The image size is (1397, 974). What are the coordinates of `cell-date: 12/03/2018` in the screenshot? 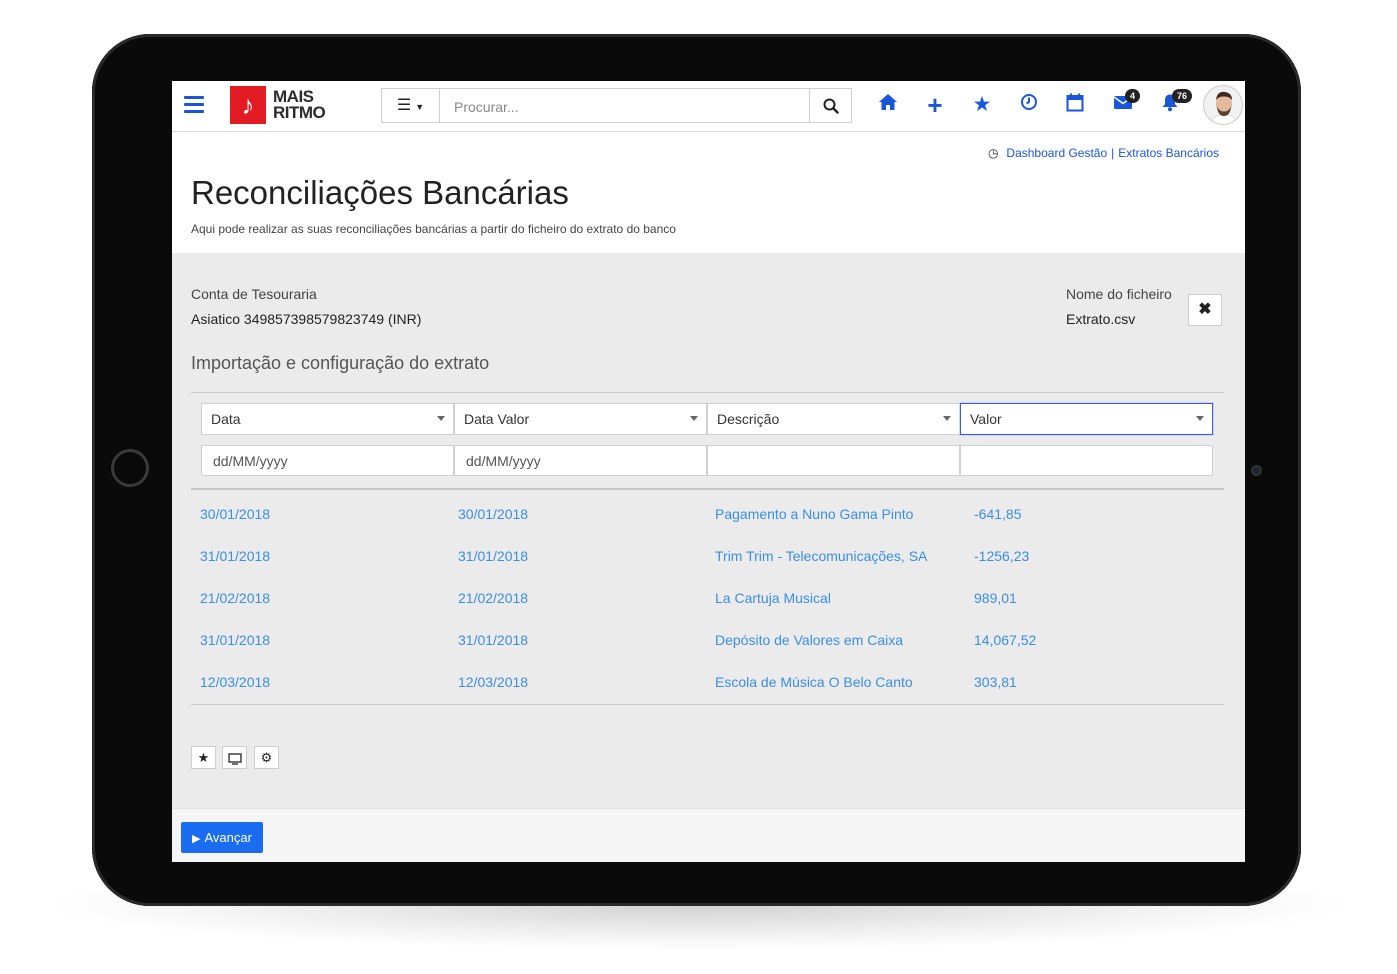 It's located at (235, 682).